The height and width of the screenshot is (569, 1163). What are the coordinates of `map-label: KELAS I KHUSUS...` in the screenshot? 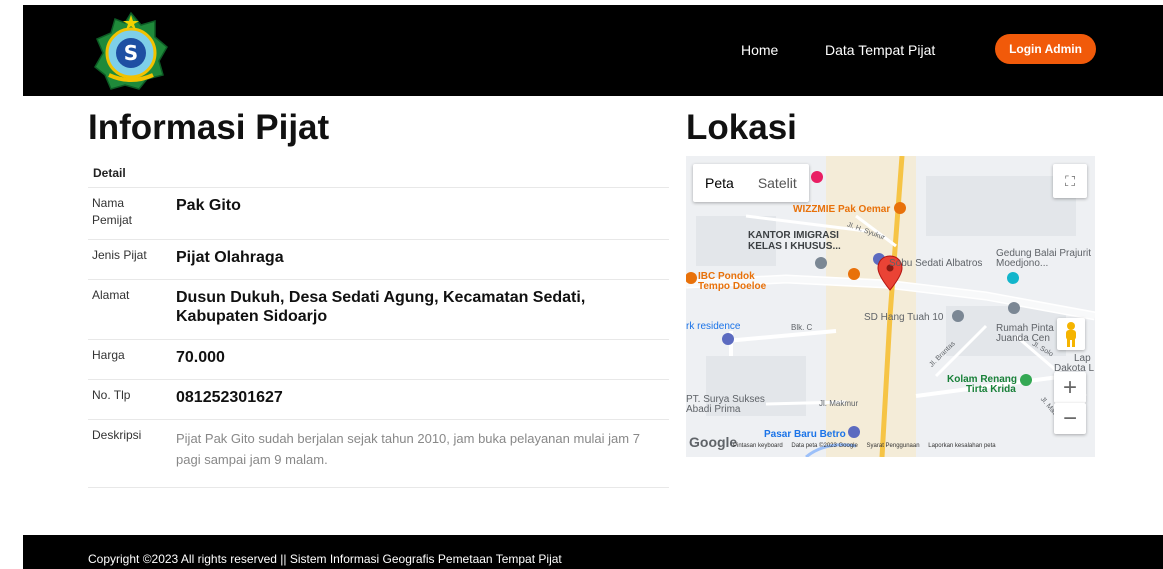 It's located at (794, 246).